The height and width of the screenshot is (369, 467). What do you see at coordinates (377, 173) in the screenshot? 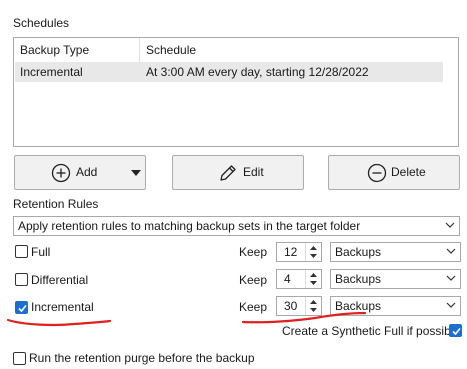
I see `minus-circle-icon` at bounding box center [377, 173].